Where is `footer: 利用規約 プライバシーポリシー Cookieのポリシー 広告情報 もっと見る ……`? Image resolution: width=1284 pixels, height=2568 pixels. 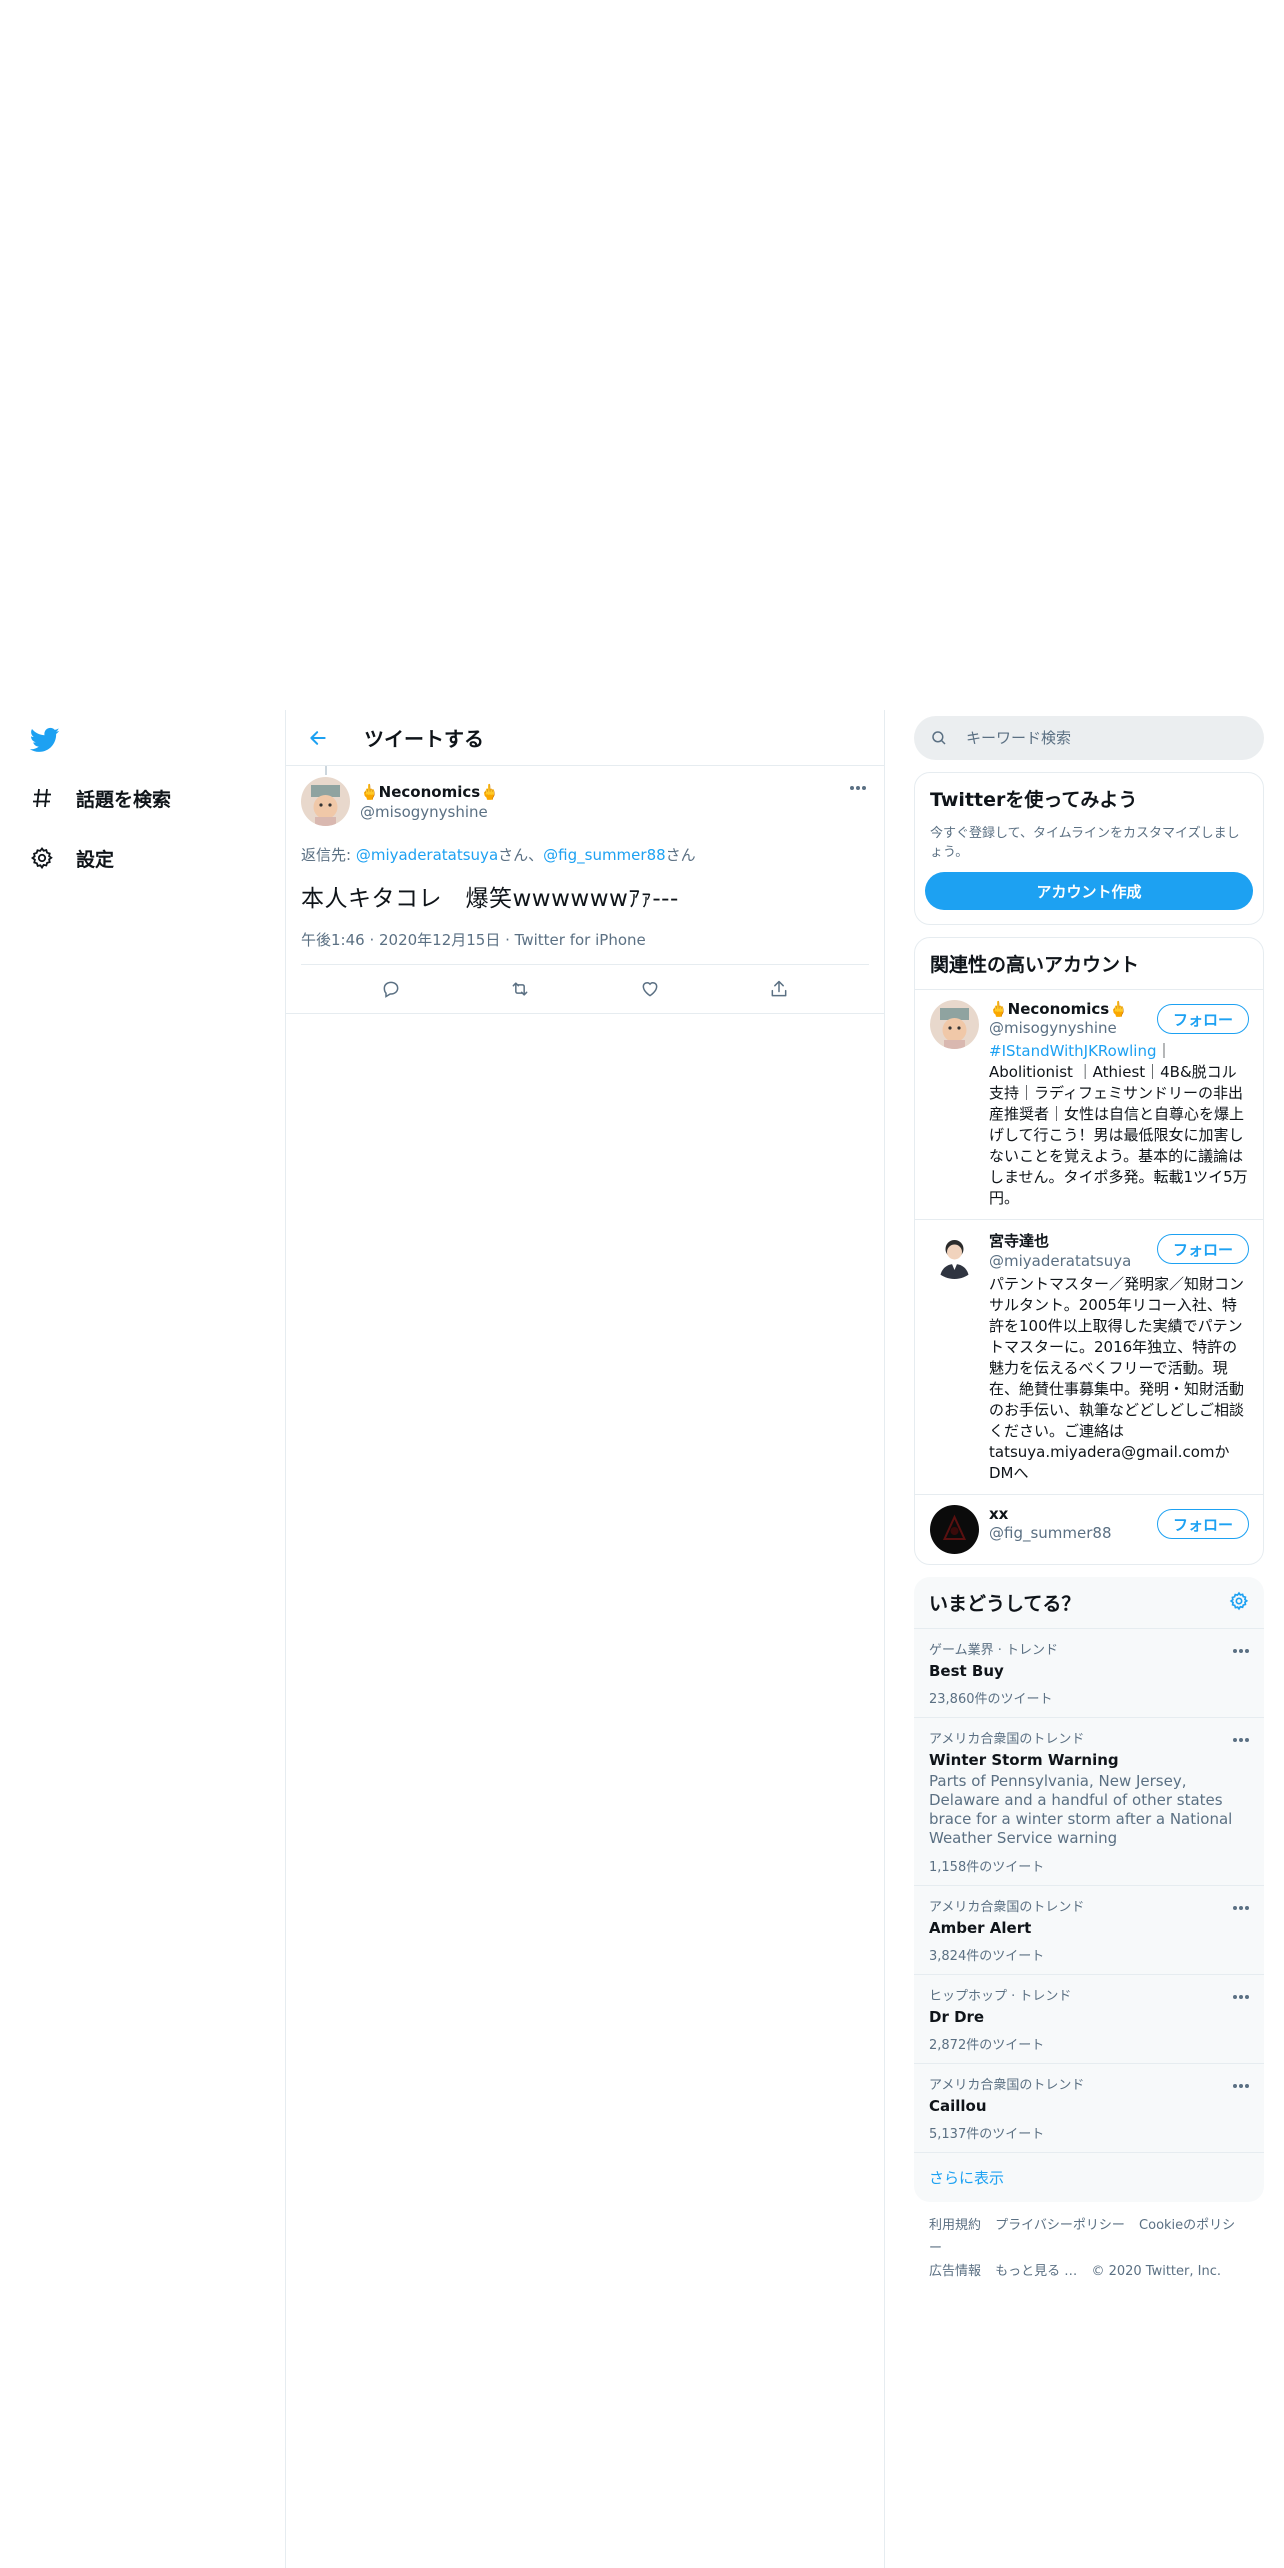
footer: 利用規約 プライバシーポリシー Cookieのポリシー 広告情報 もっと見る …… is located at coordinates (1089, 2248).